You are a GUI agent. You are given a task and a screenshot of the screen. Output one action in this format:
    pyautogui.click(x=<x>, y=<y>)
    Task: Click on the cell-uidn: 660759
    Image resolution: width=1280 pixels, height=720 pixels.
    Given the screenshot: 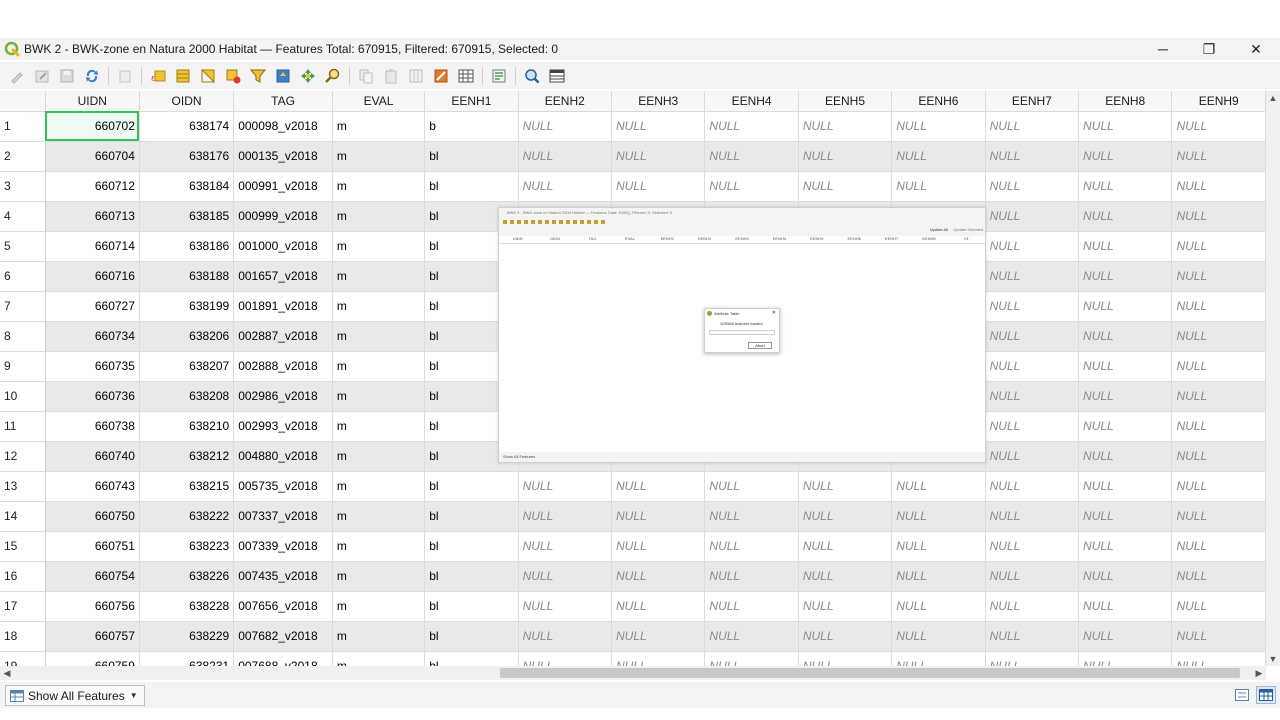 What is the action you would take?
    pyautogui.click(x=92, y=658)
    